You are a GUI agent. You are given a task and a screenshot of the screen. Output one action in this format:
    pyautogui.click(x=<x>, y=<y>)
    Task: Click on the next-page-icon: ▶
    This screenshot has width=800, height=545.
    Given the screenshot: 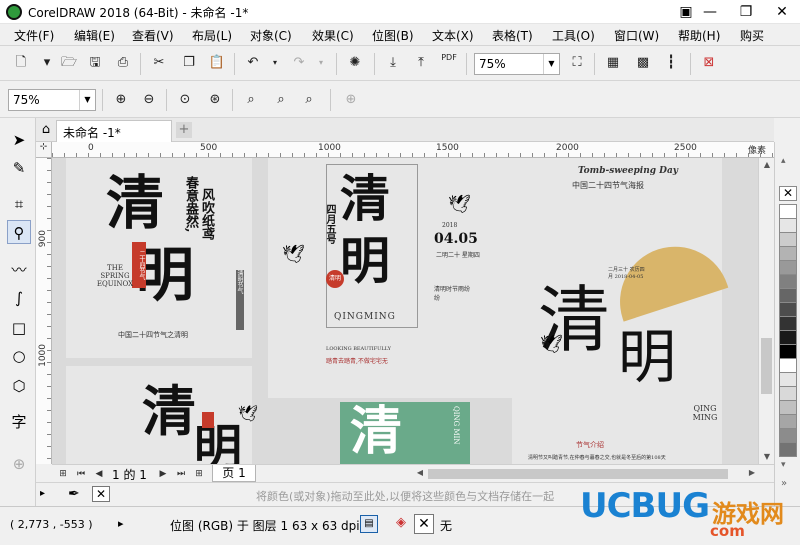 What is the action you would take?
    pyautogui.click(x=163, y=474)
    